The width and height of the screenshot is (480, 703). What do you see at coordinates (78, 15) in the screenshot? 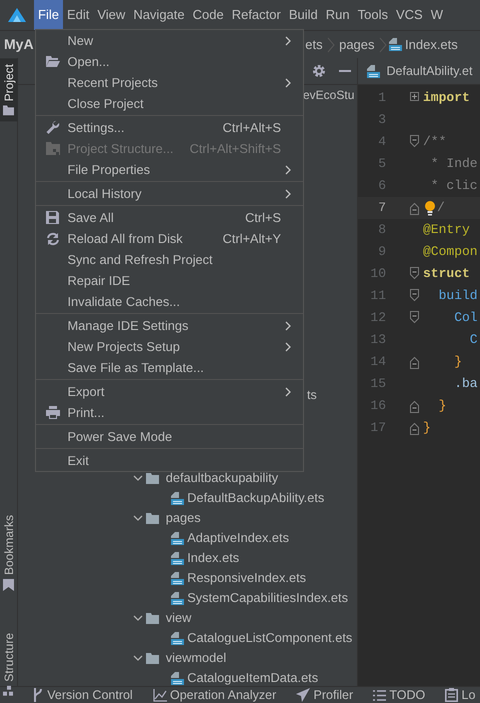
I see `menu-item: Edit` at bounding box center [78, 15].